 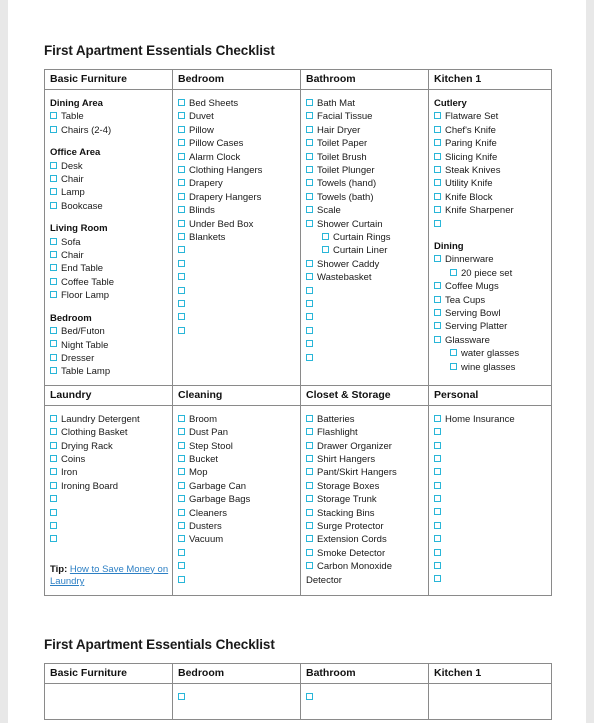 What do you see at coordinates (238, 183) in the screenshot?
I see `checklist-item: Drapery` at bounding box center [238, 183].